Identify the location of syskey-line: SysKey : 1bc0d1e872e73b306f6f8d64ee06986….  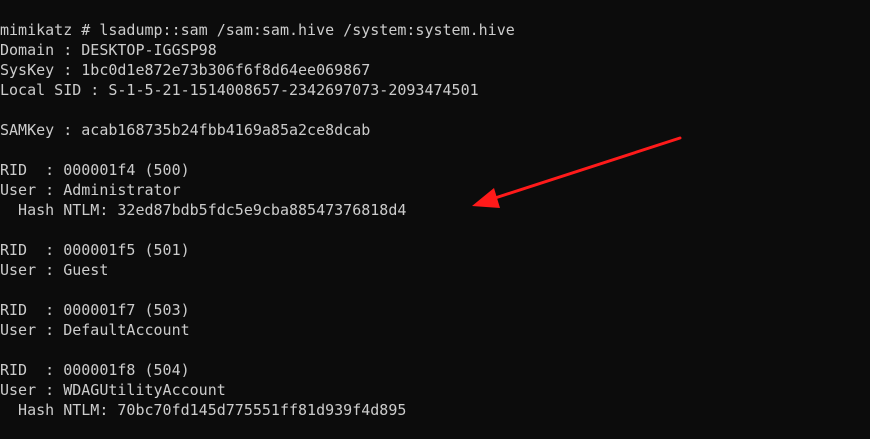
(185, 70).